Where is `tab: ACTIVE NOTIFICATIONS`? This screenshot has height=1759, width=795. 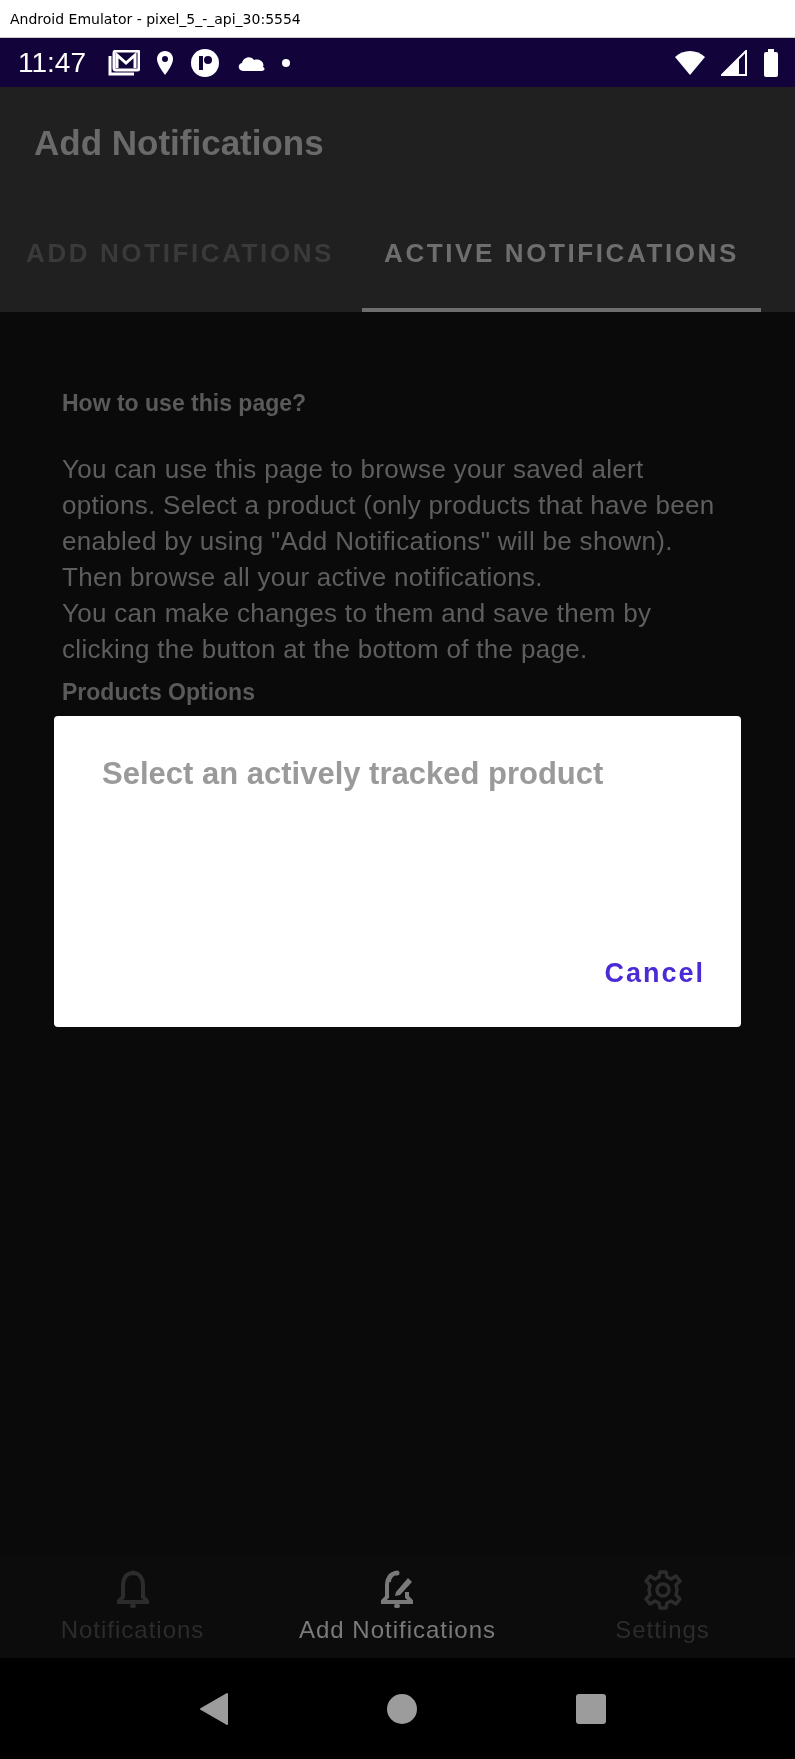 tab: ACTIVE NOTIFICATIONS is located at coordinates (561, 255).